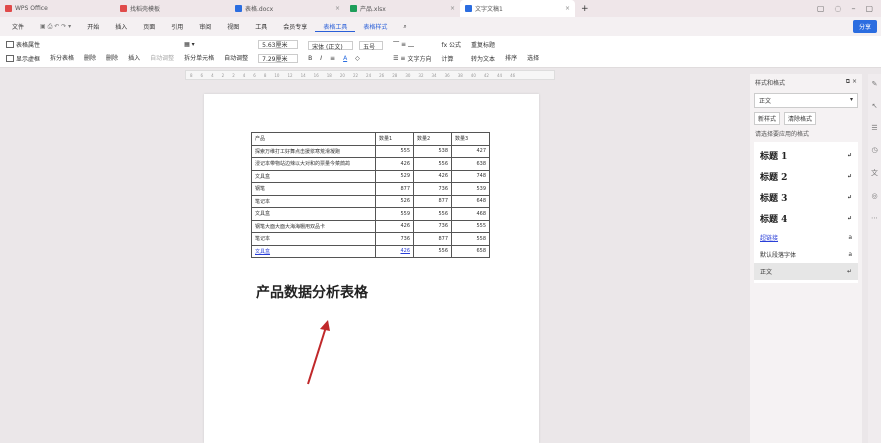 The image size is (881, 443). I want to click on current-style-select: 正文 ▾, so click(806, 100).